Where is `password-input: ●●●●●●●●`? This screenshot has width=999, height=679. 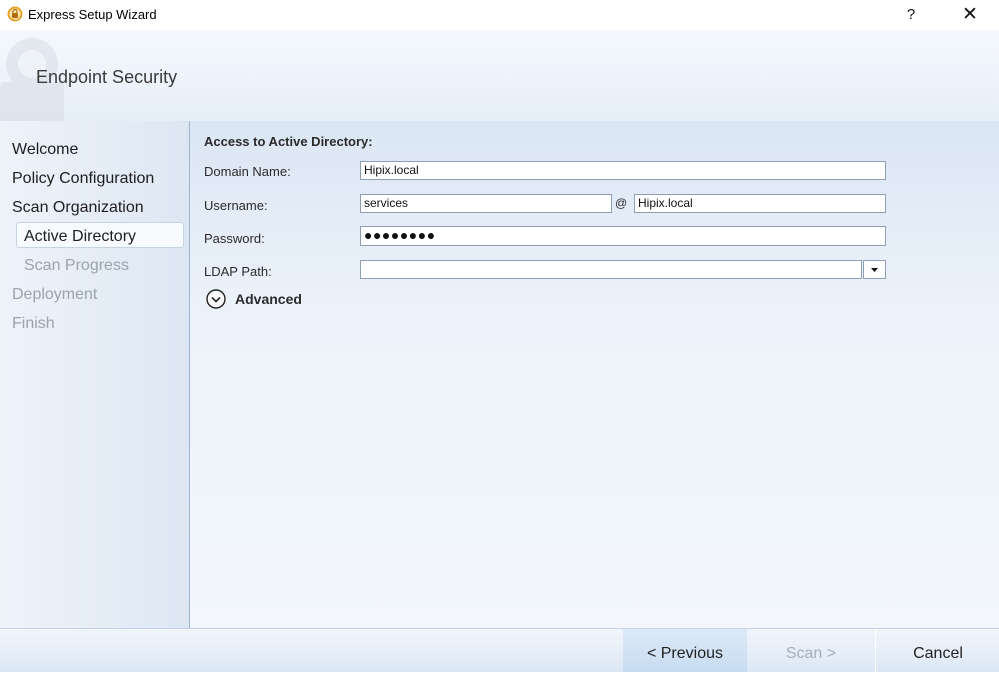 password-input: ●●●●●●●● is located at coordinates (623, 236).